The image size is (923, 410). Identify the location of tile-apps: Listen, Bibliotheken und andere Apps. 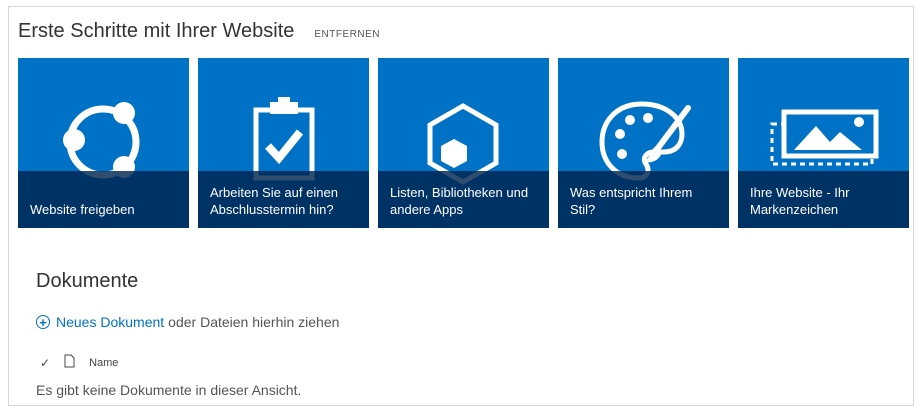
(463, 143).